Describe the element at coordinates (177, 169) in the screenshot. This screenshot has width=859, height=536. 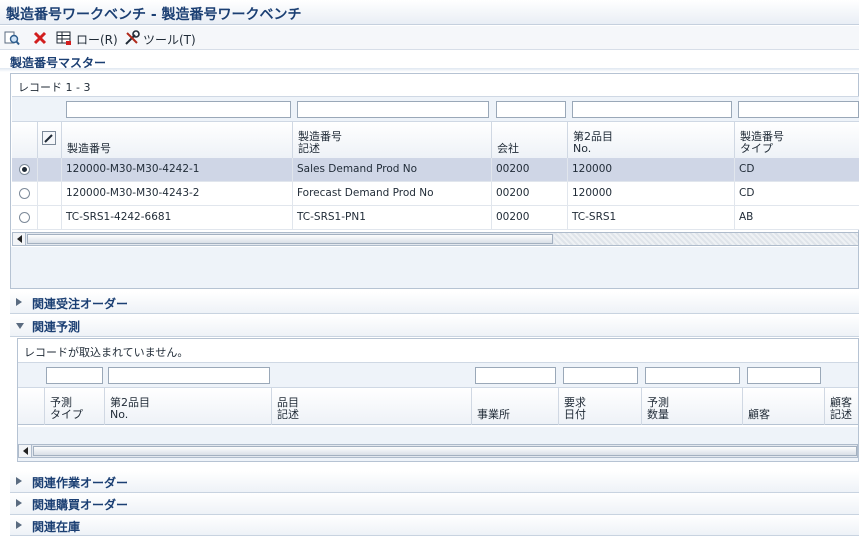
I see `cell-product-number: 120000-M30-M30-4242-1` at that location.